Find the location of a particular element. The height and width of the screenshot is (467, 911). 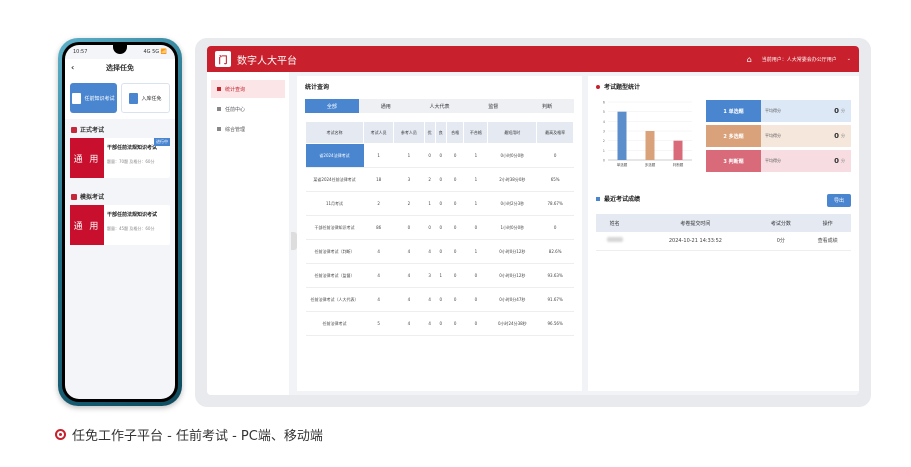

view-score-link: 查看成绩 is located at coordinates (827, 241).